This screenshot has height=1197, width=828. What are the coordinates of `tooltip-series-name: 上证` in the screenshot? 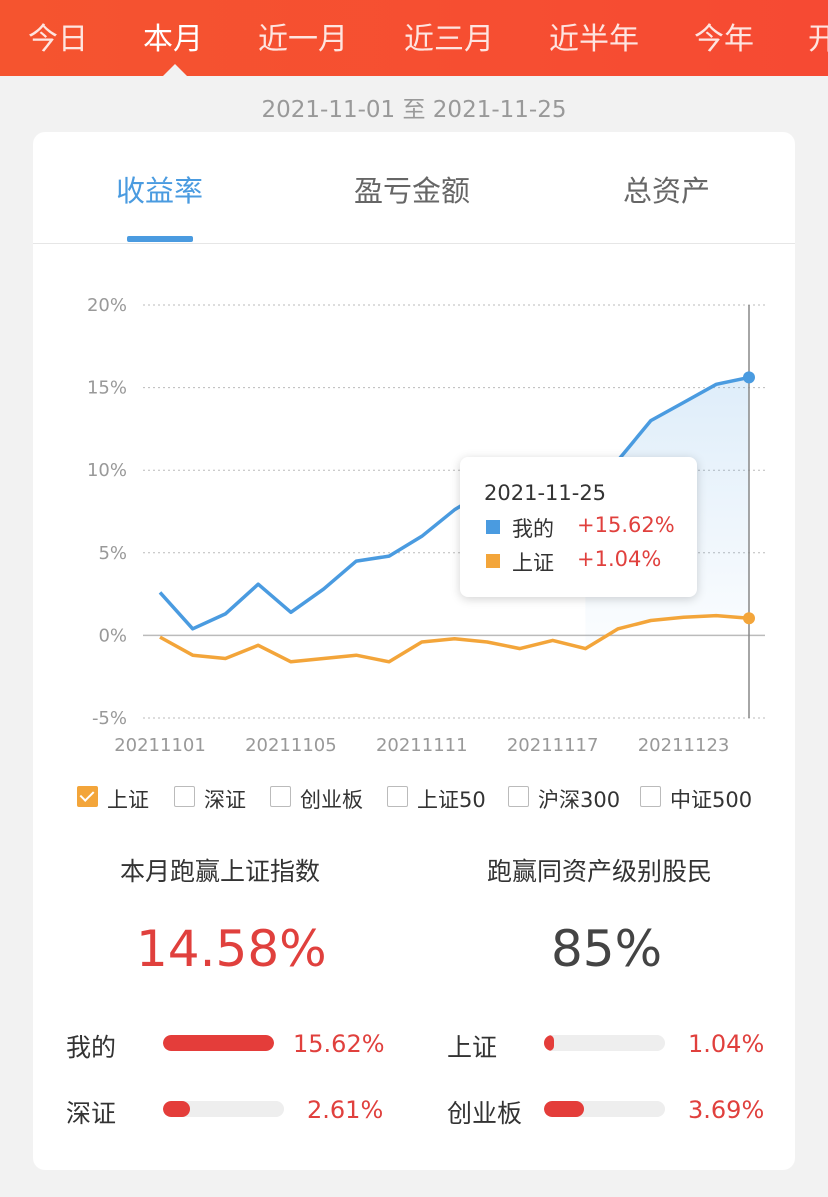 It's located at (533, 563).